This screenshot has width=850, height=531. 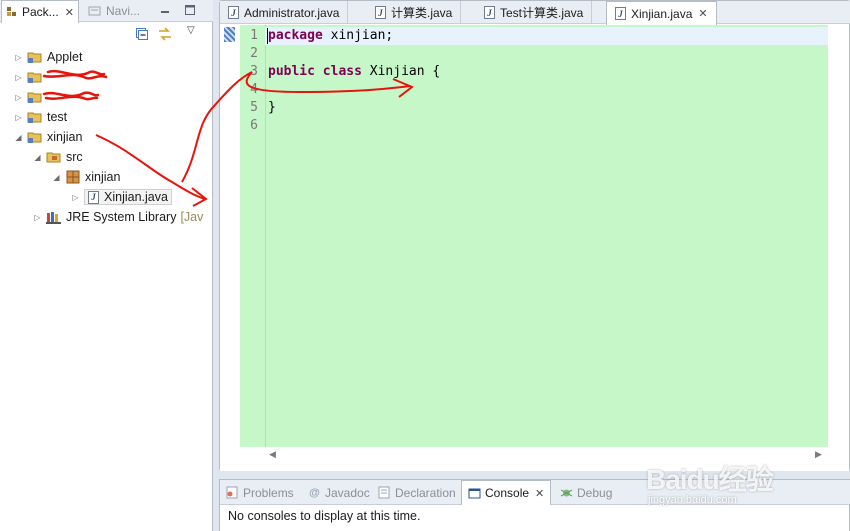 I want to click on tab-package-explorer: Pack... ✕, so click(x=40, y=11).